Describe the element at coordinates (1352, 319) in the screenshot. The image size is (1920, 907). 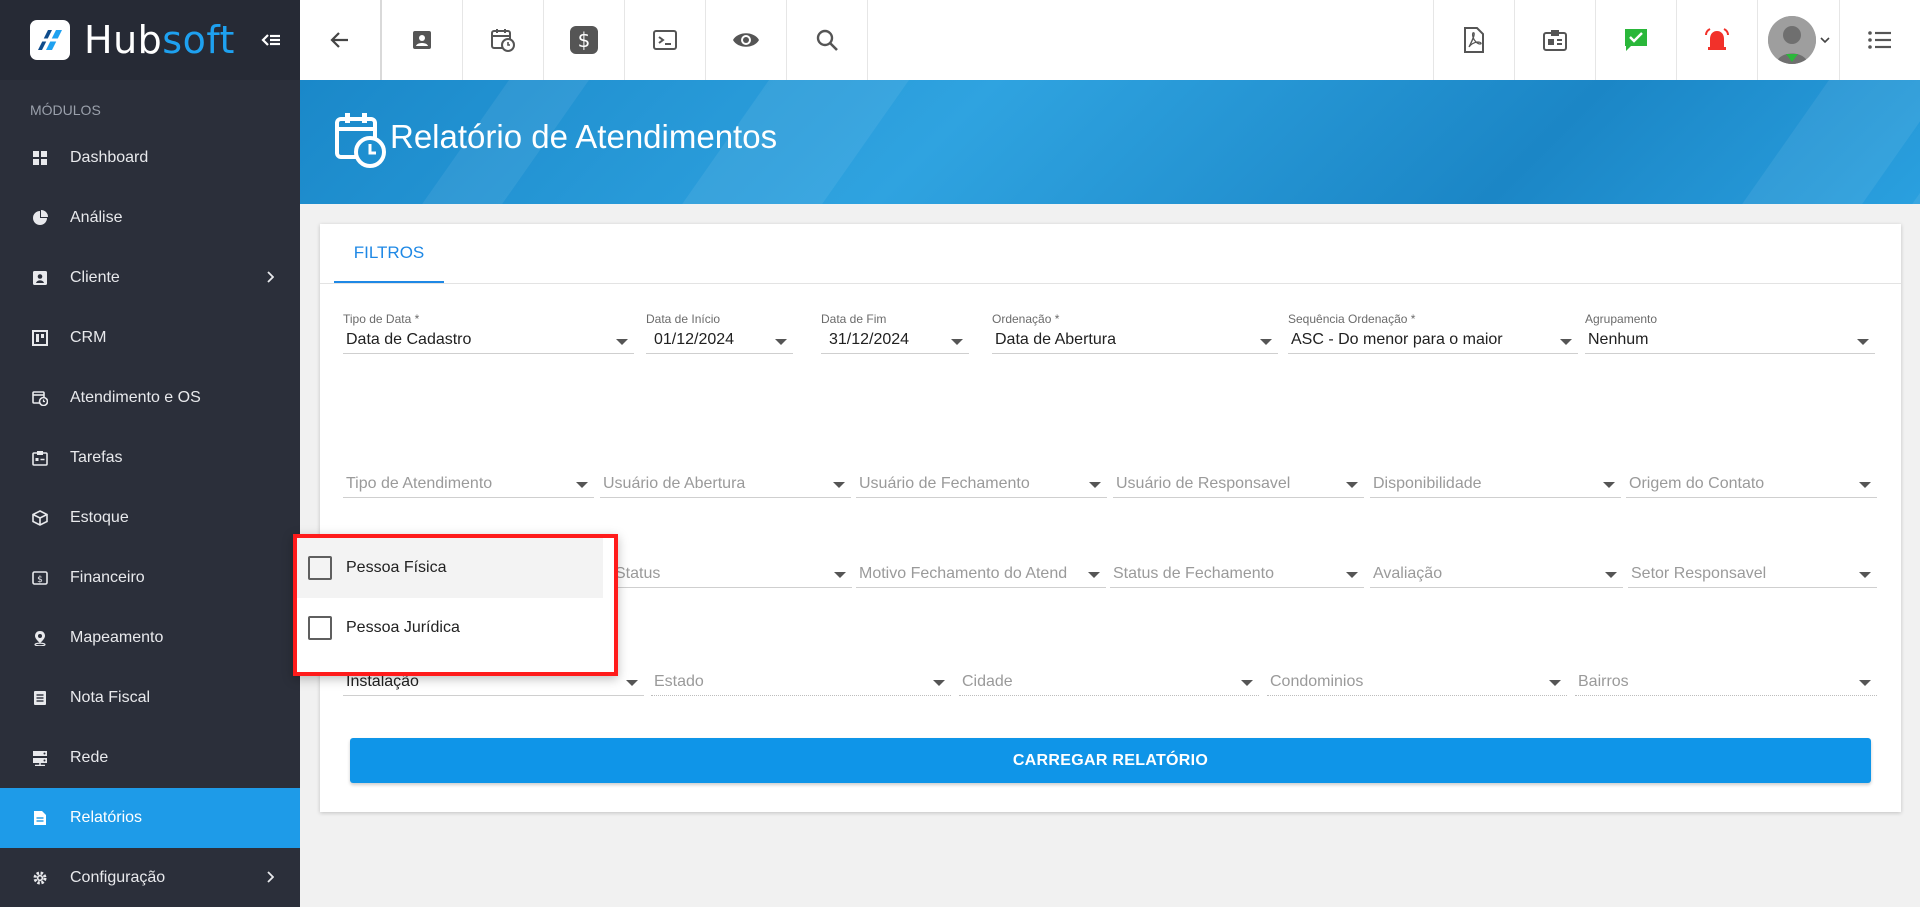
I see `field-label: Sequência Ordenação *` at that location.